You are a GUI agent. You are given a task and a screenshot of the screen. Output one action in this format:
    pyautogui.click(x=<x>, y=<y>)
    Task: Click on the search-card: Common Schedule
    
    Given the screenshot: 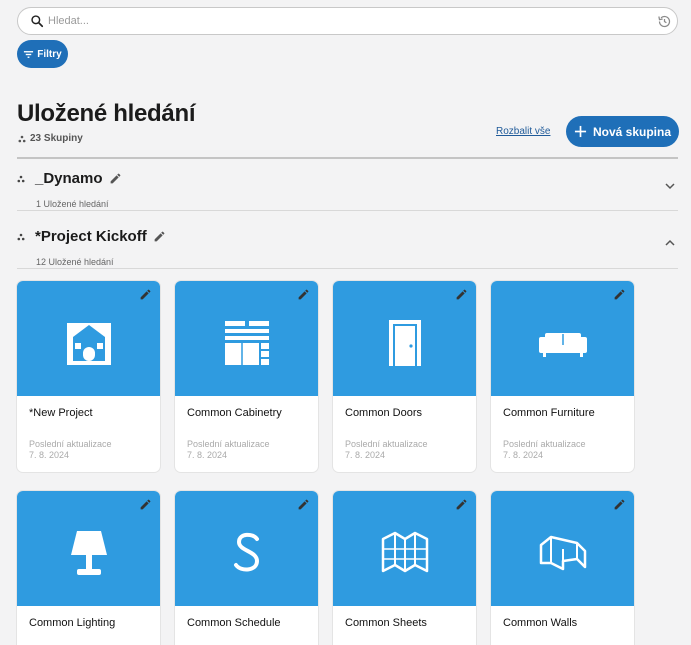 What is the action you would take?
    pyautogui.click(x=246, y=568)
    